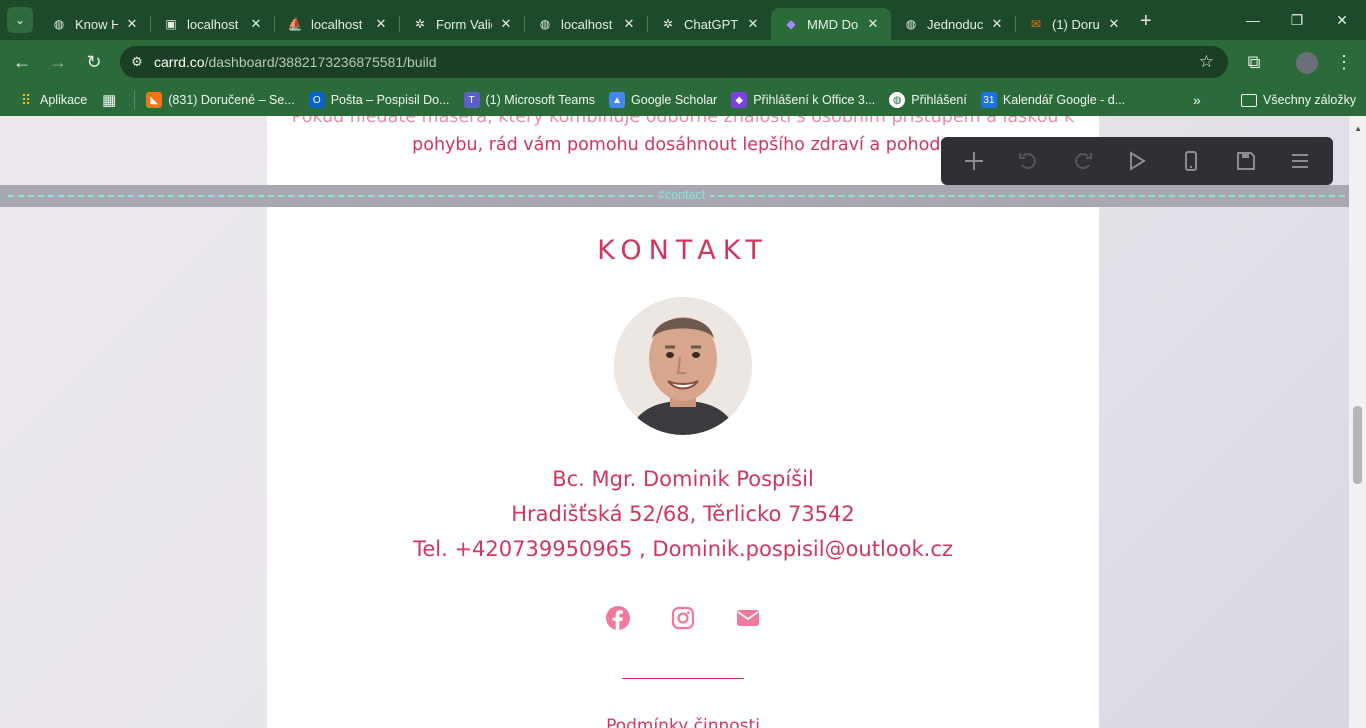 The image size is (1366, 728). I want to click on tab-search-button: ⌄, so click(20, 20).